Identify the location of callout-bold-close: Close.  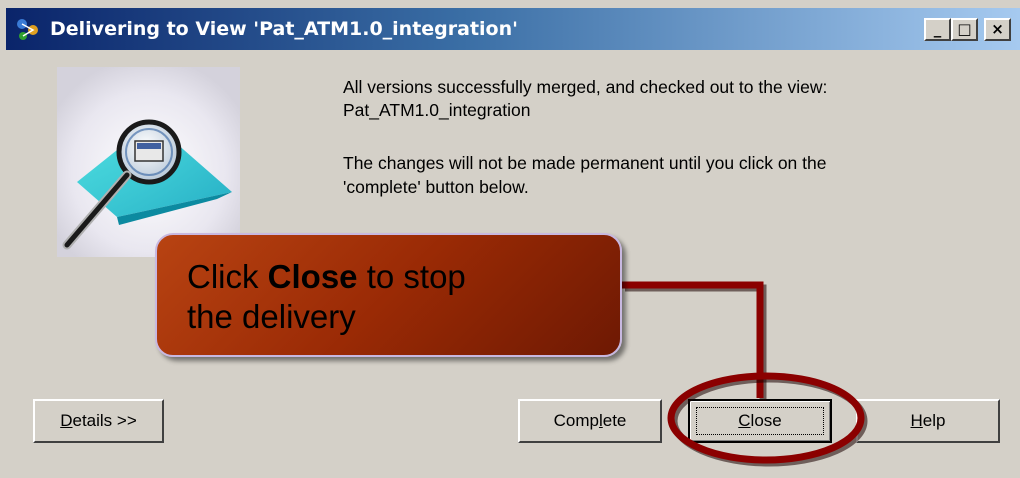
(312, 276).